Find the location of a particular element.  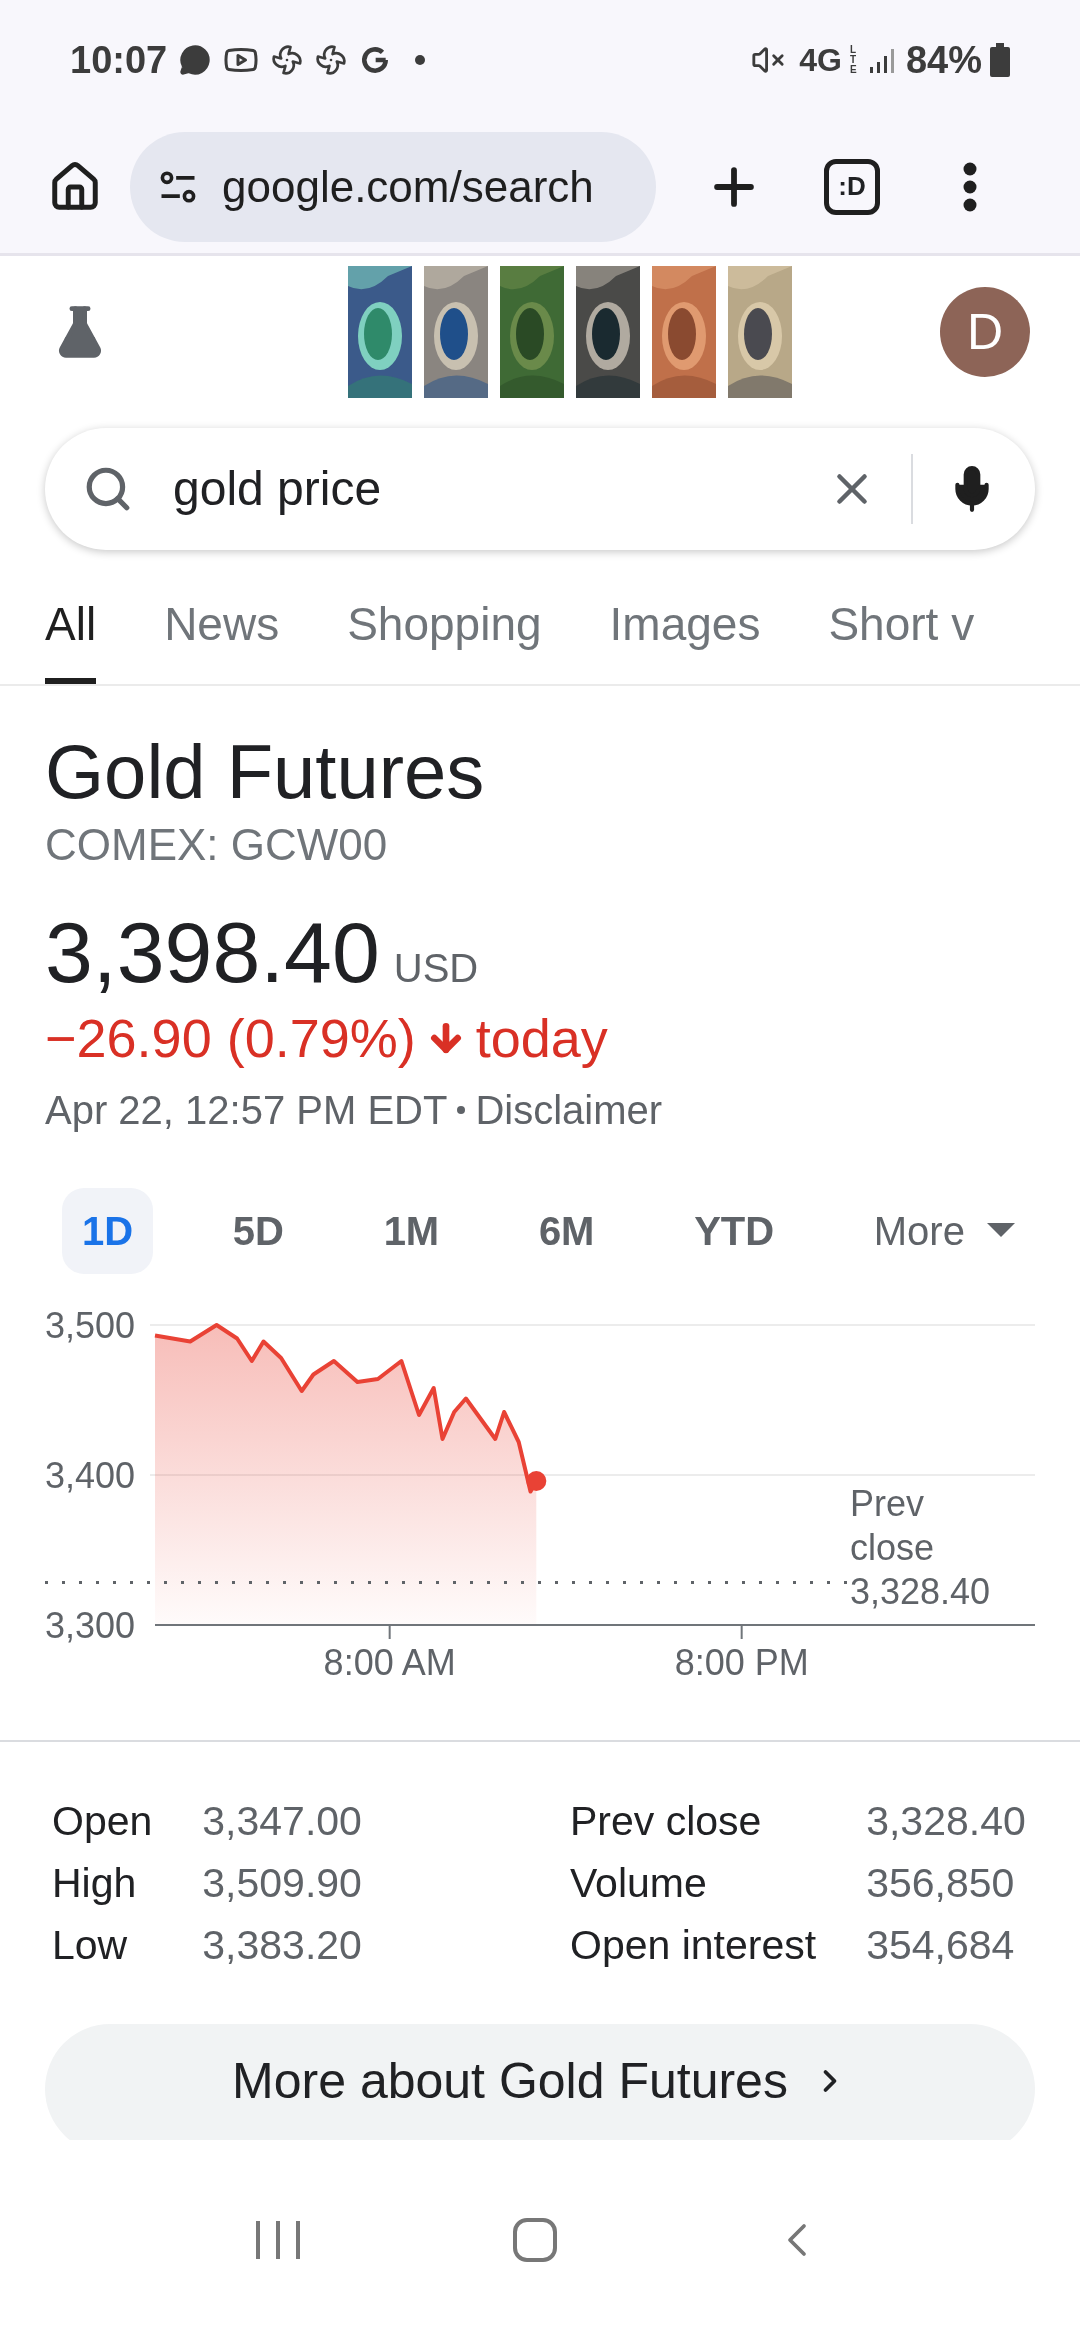

search-field: gold price is located at coordinates (540, 489).